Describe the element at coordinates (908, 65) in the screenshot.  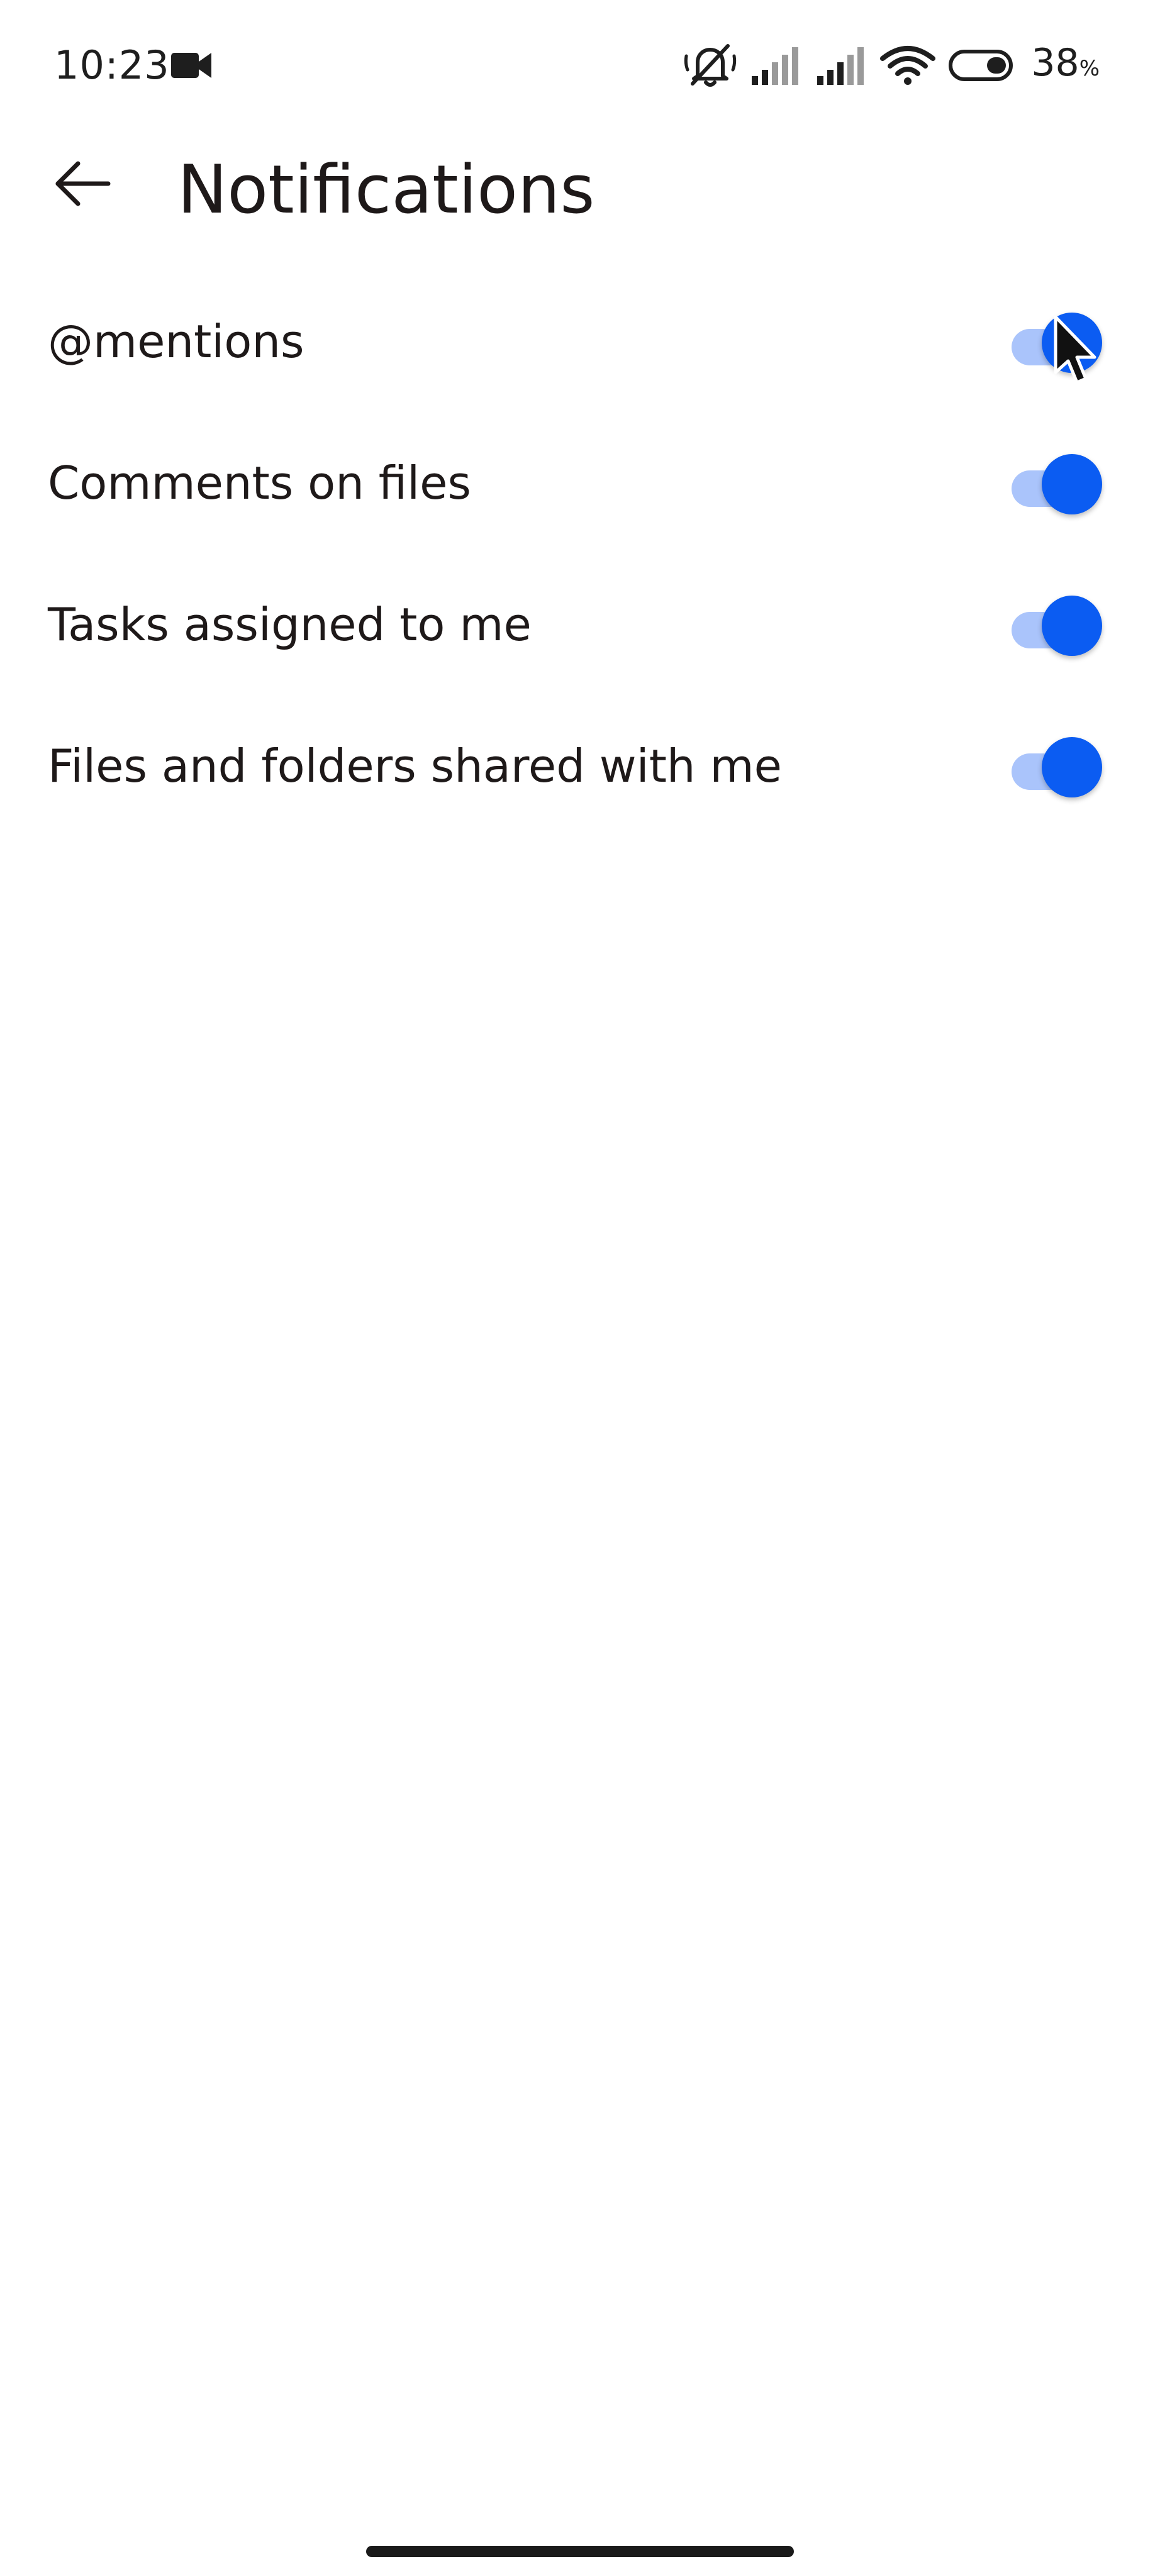
I see `wifi-icon` at that location.